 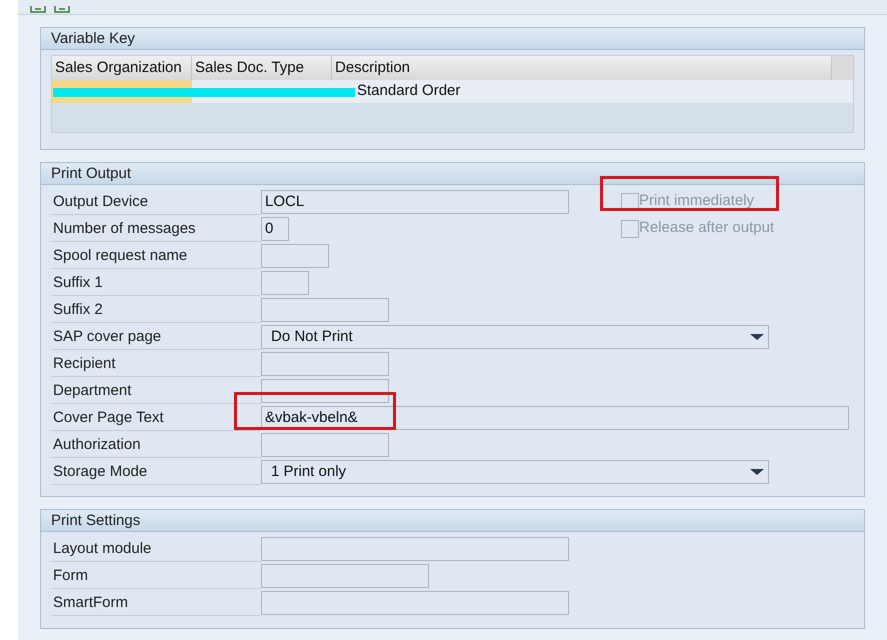 I want to click on field-label: Authorization, so click(x=156, y=445).